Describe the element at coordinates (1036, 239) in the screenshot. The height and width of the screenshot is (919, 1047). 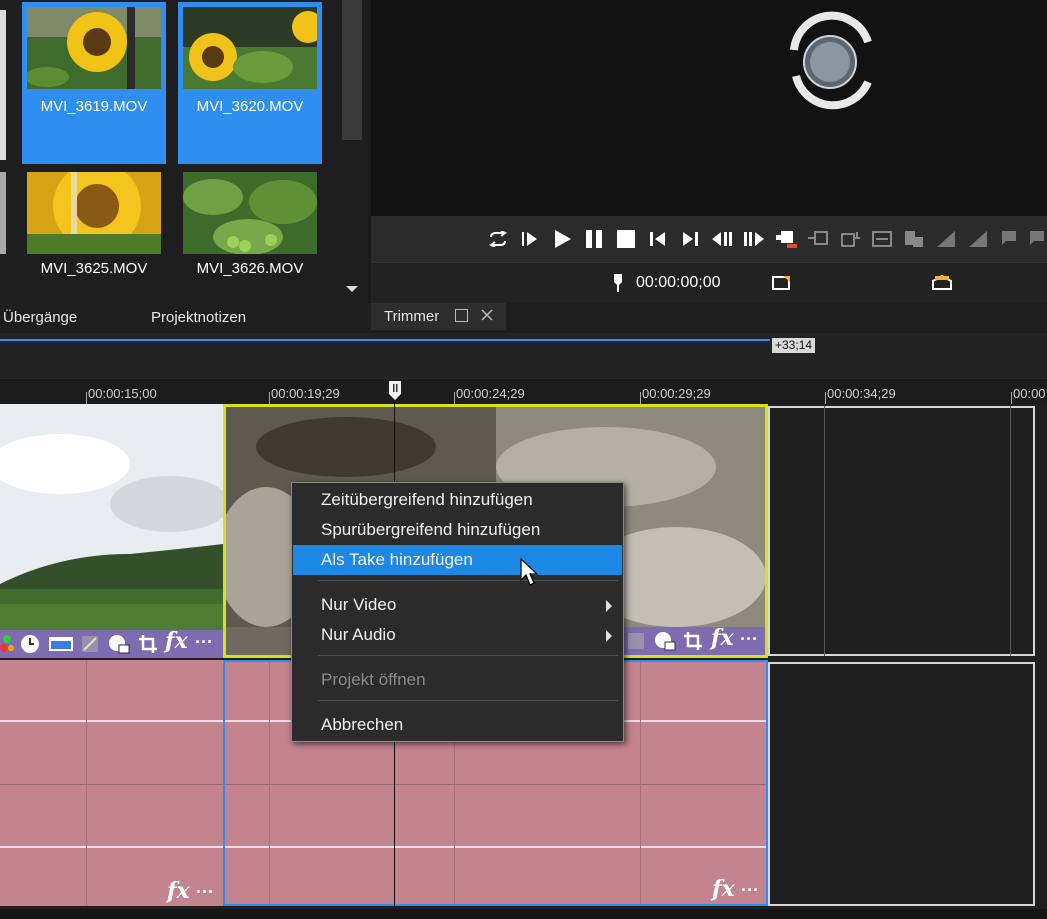
I see `marker-add-icon` at that location.